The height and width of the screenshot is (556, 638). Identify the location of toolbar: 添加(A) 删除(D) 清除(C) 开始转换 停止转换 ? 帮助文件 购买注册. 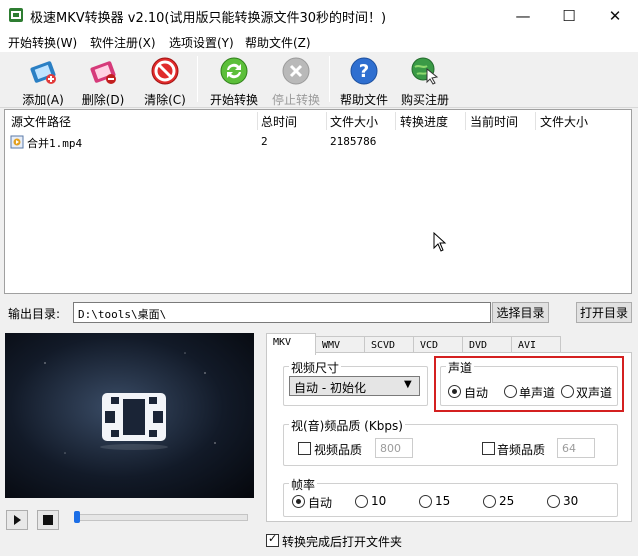
(319, 80).